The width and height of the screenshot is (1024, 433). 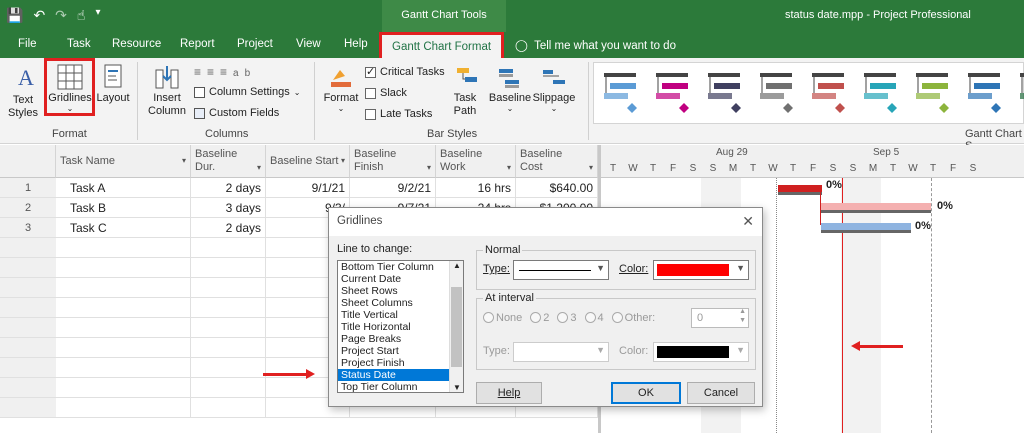 What do you see at coordinates (393, 188) in the screenshot?
I see `table-cell: 9/2/21` at bounding box center [393, 188].